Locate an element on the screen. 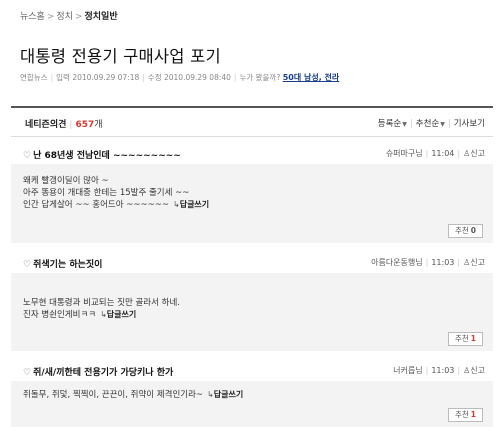 This screenshot has width=500, height=427. comment-text: 노무현 대통령과 비교되는 짓만 골라서 하네. 진자 병쉰인게비ㅋㅋ ↳답글쓰기 is located at coordinates (101, 309).